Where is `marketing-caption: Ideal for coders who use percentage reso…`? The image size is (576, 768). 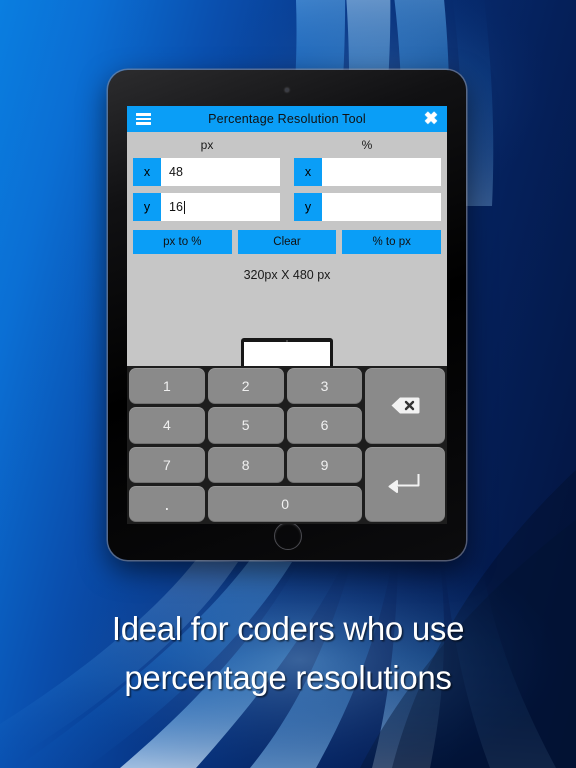 marketing-caption: Ideal for coders who use percentage reso… is located at coordinates (288, 653).